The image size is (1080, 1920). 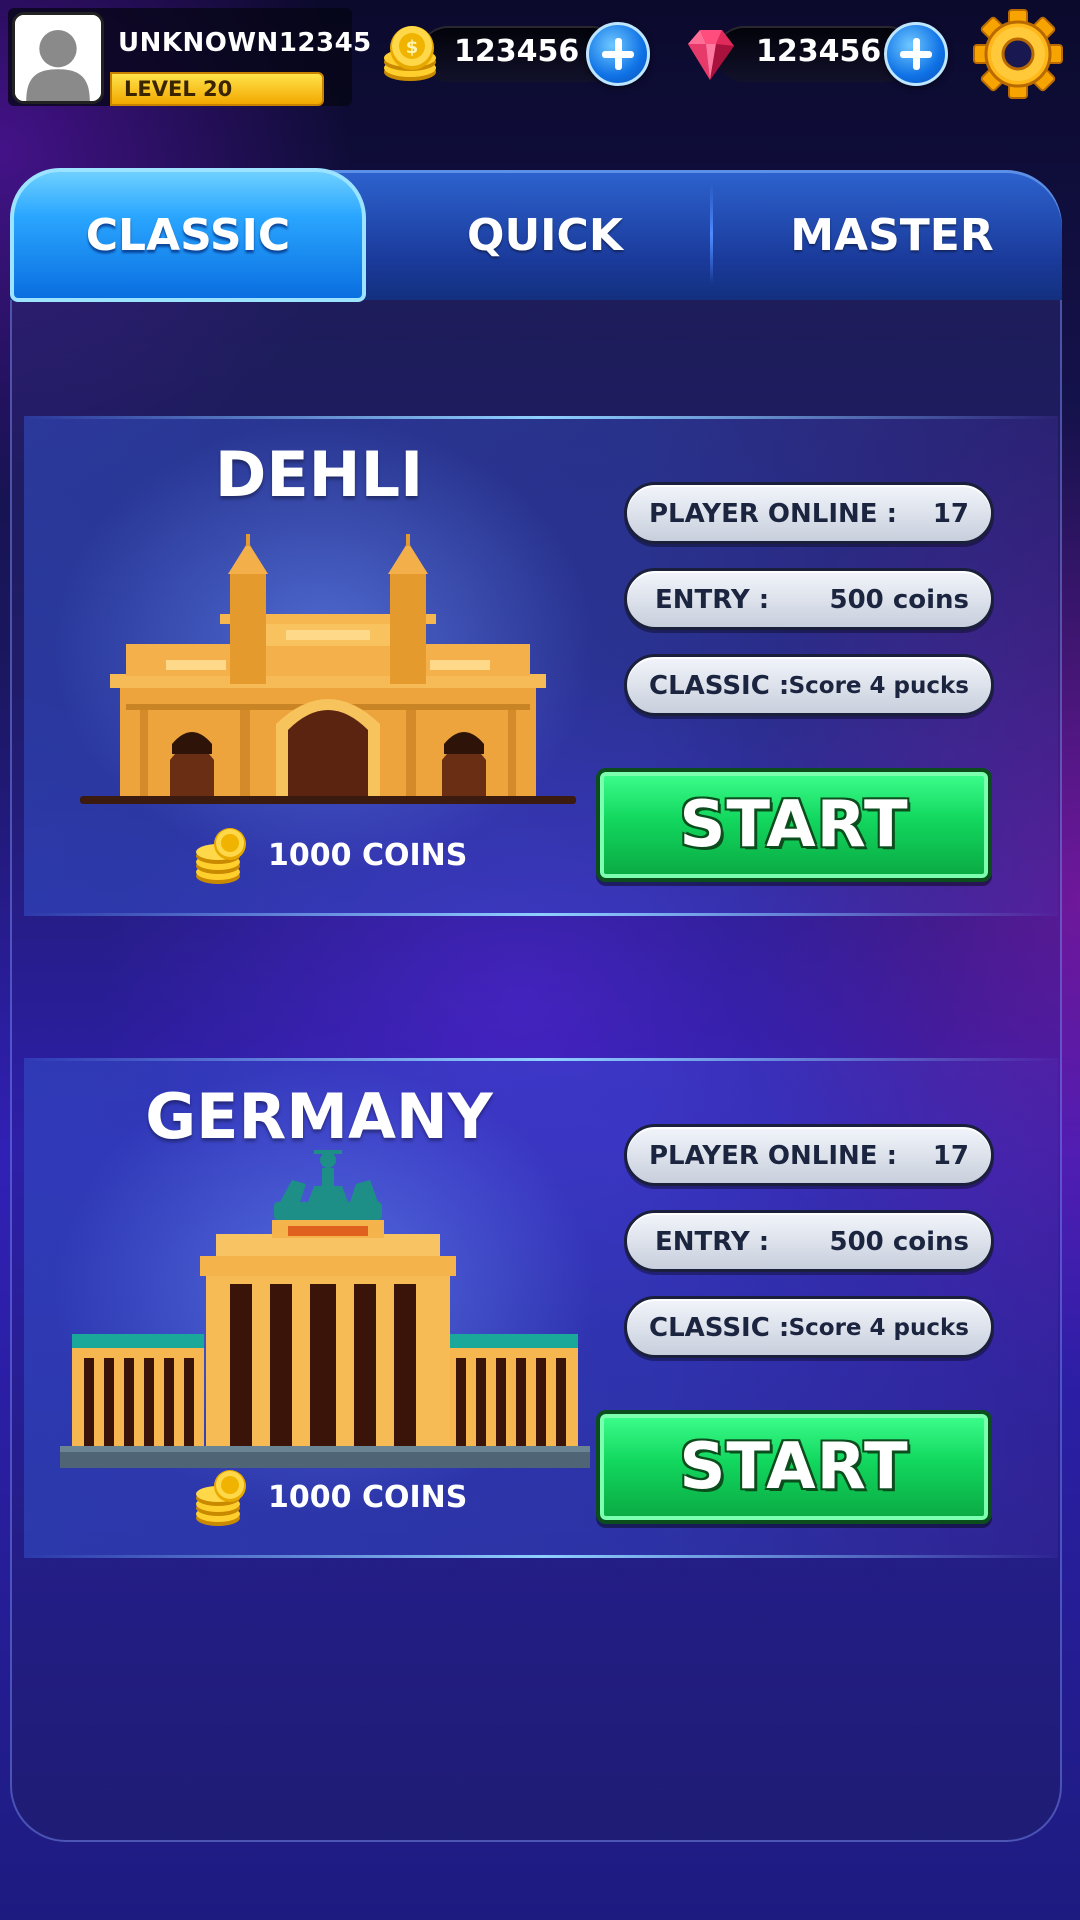 I want to click on coin-icon: $, so click(x=412, y=54).